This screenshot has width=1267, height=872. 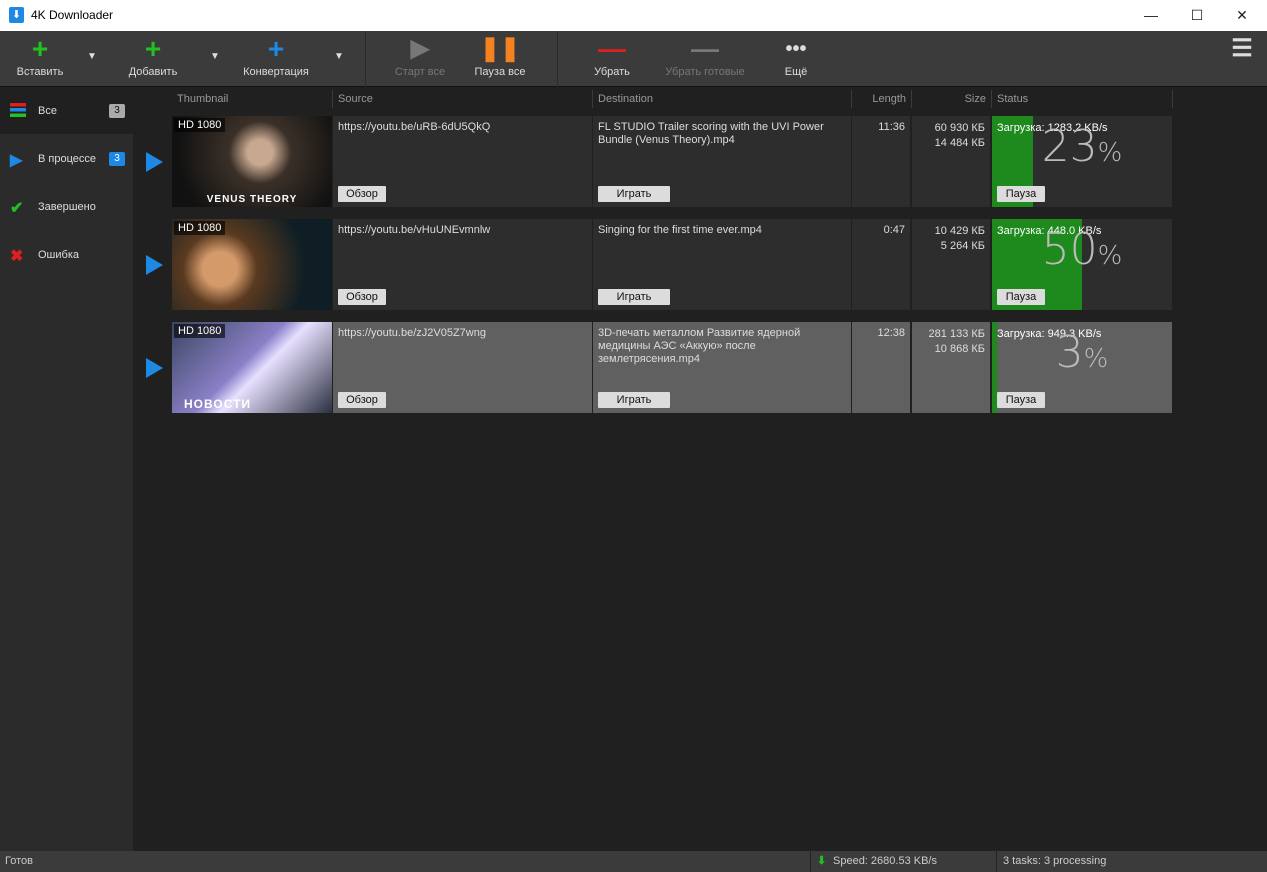 I want to click on window-title: 4K Downloader, so click(x=72, y=15).